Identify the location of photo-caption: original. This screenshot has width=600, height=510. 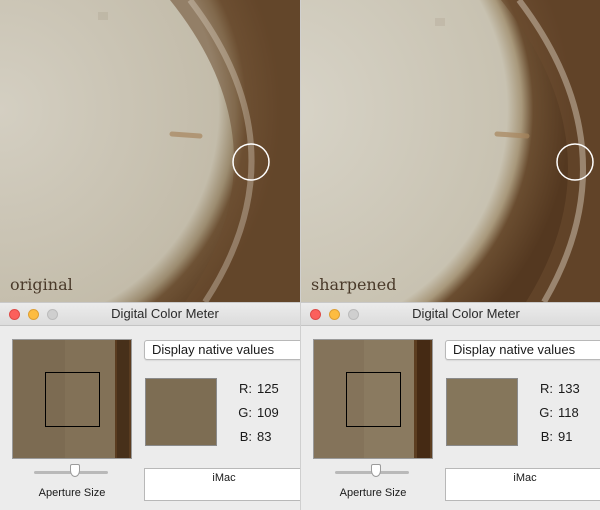
(41, 284).